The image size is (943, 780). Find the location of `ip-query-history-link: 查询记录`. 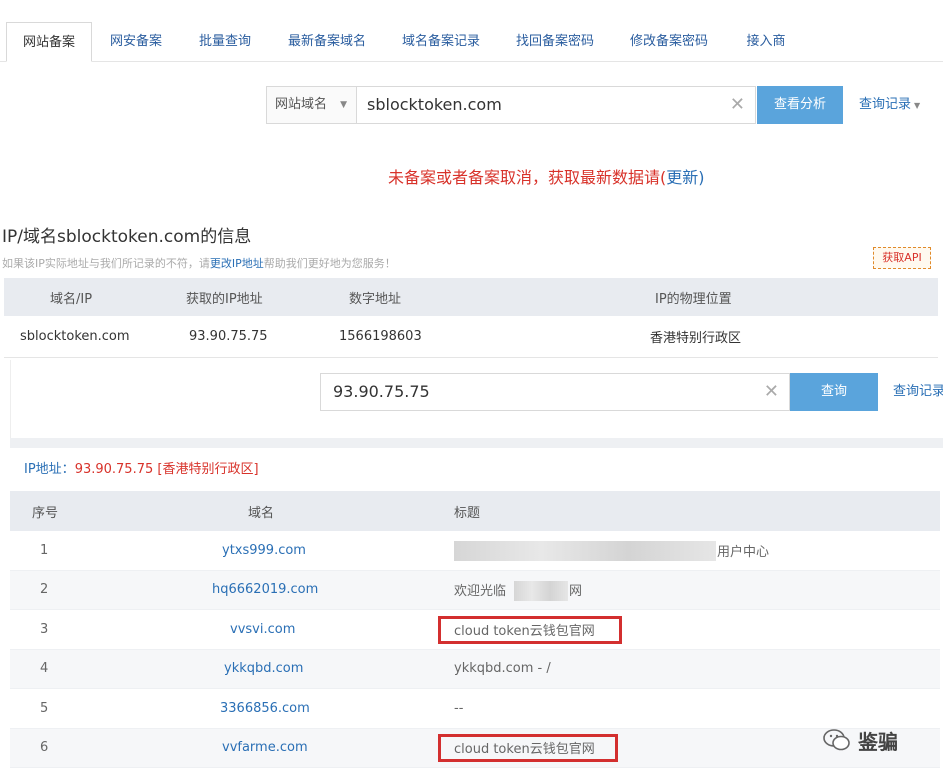

ip-query-history-link: 查询记录 is located at coordinates (918, 392).